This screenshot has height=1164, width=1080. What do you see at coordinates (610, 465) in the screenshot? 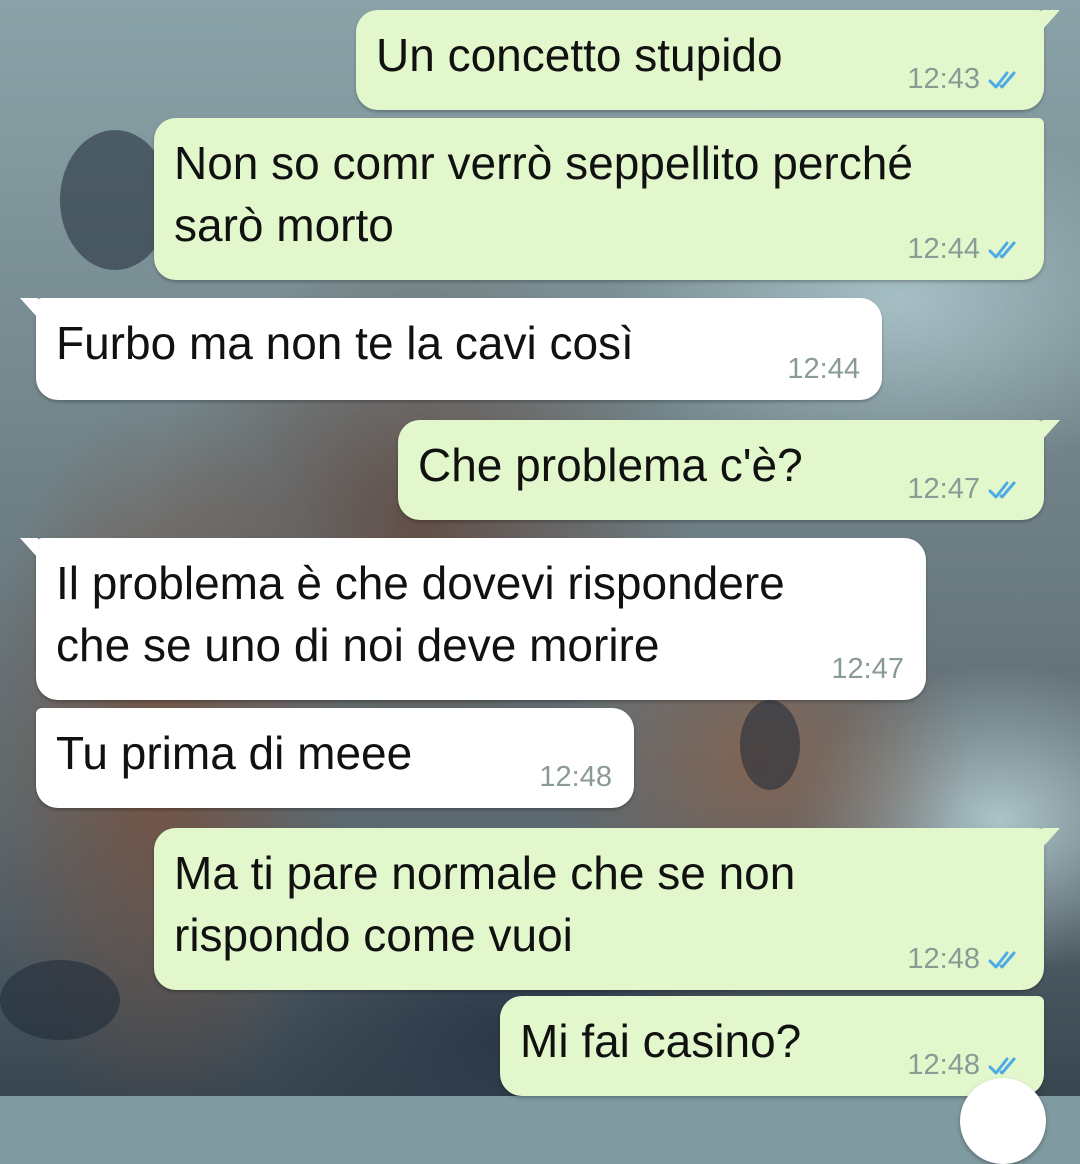
I see `message-text: Che problema c'è?` at bounding box center [610, 465].